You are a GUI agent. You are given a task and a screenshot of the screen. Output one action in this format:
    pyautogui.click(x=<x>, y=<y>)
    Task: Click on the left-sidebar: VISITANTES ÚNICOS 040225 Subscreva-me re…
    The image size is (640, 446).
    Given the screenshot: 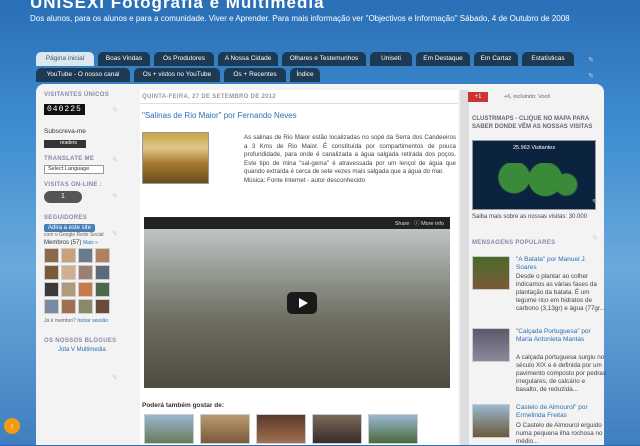 What is the action you would take?
    pyautogui.click(x=88, y=222)
    